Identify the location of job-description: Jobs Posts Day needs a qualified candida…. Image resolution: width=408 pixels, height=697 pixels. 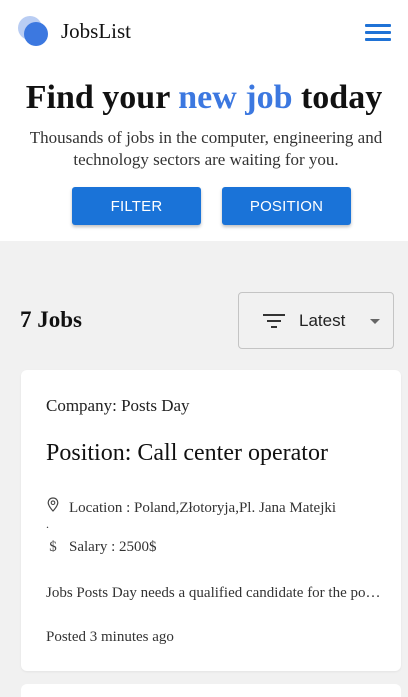
(213, 593).